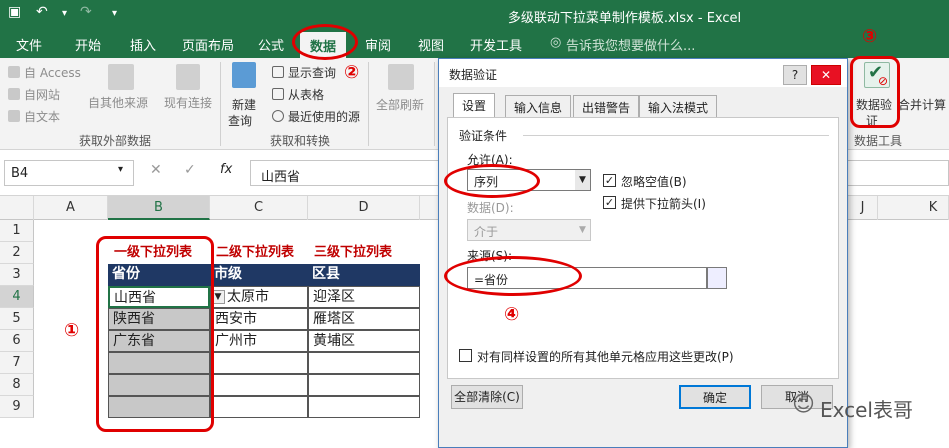  What do you see at coordinates (17, 253) in the screenshot?
I see `row-header-2: 2` at bounding box center [17, 253].